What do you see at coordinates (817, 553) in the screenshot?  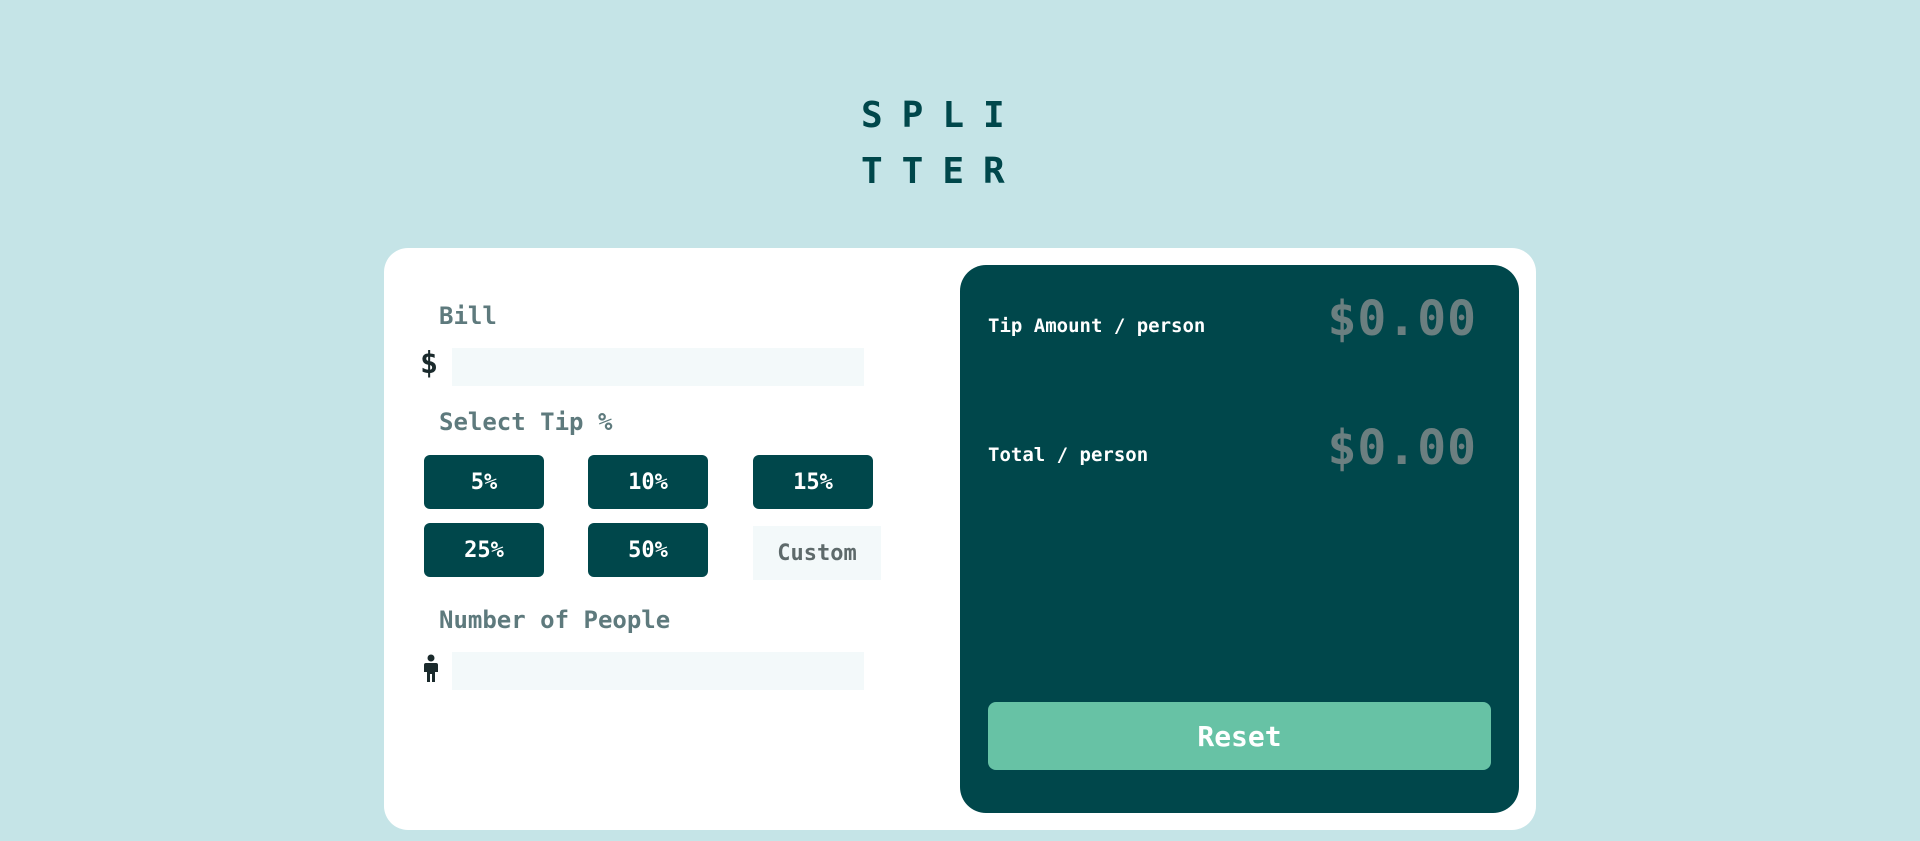 I see `custom-tip-input` at bounding box center [817, 553].